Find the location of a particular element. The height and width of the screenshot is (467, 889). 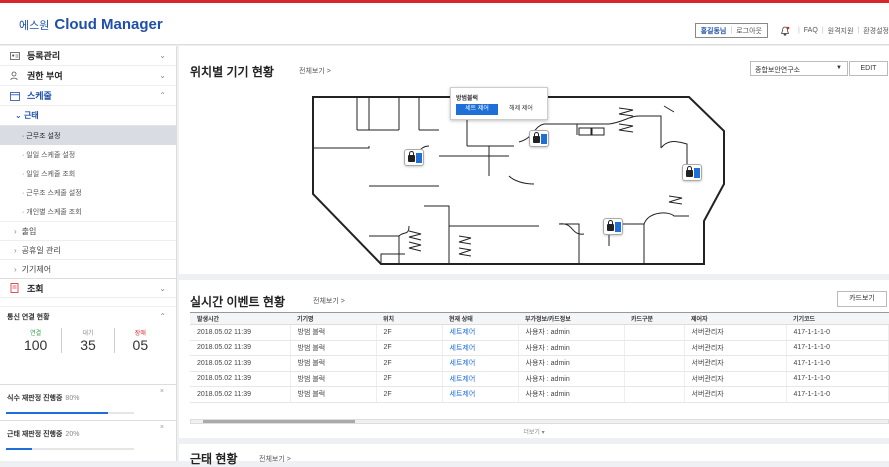

progress-fill is located at coordinates (19, 449).